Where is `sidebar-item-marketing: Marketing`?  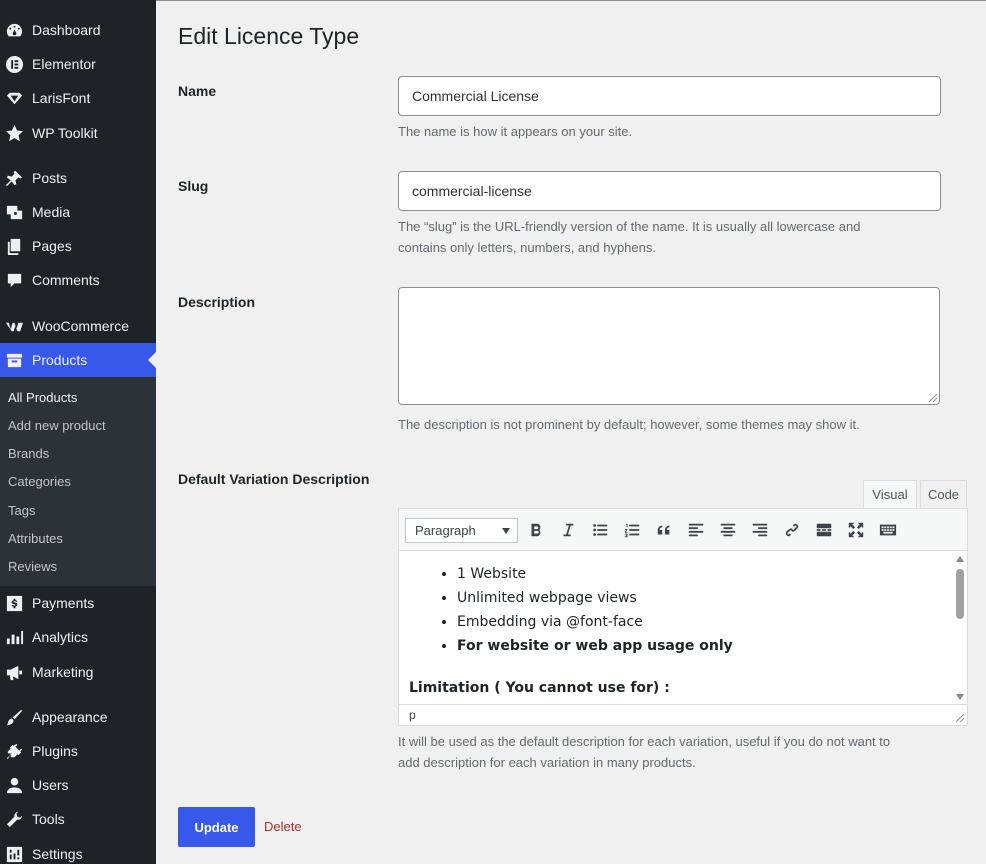 sidebar-item-marketing: Marketing is located at coordinates (78, 672).